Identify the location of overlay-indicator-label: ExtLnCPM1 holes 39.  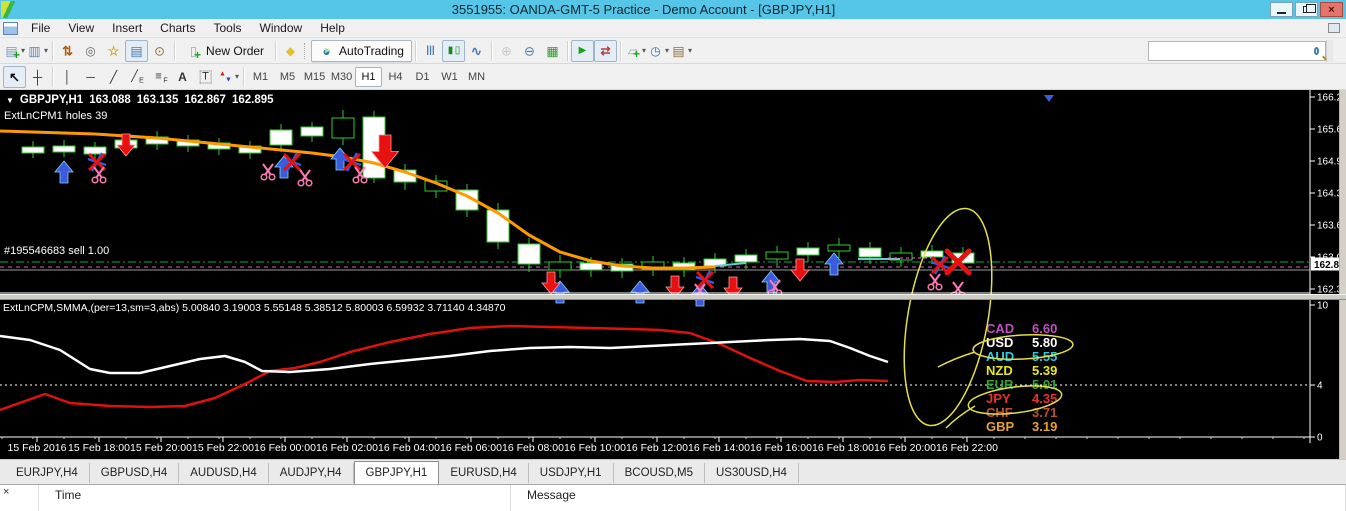
(56, 116).